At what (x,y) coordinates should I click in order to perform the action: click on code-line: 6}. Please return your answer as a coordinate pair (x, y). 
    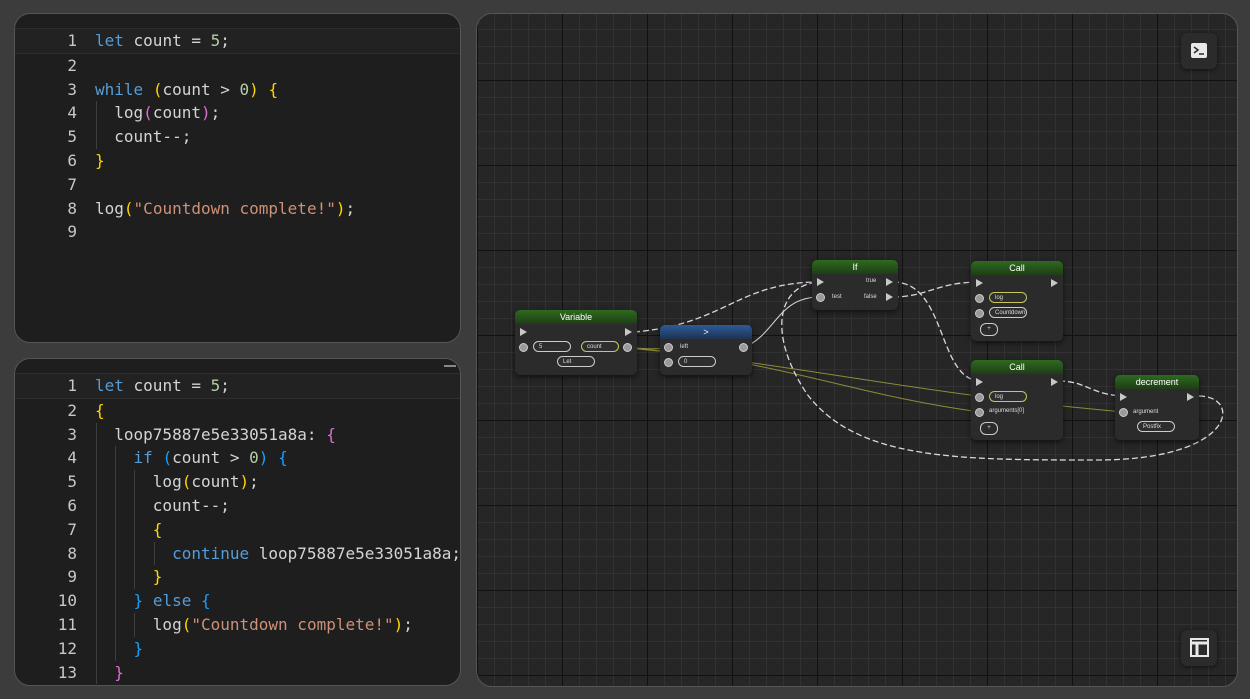
    Looking at the image, I should click on (237, 161).